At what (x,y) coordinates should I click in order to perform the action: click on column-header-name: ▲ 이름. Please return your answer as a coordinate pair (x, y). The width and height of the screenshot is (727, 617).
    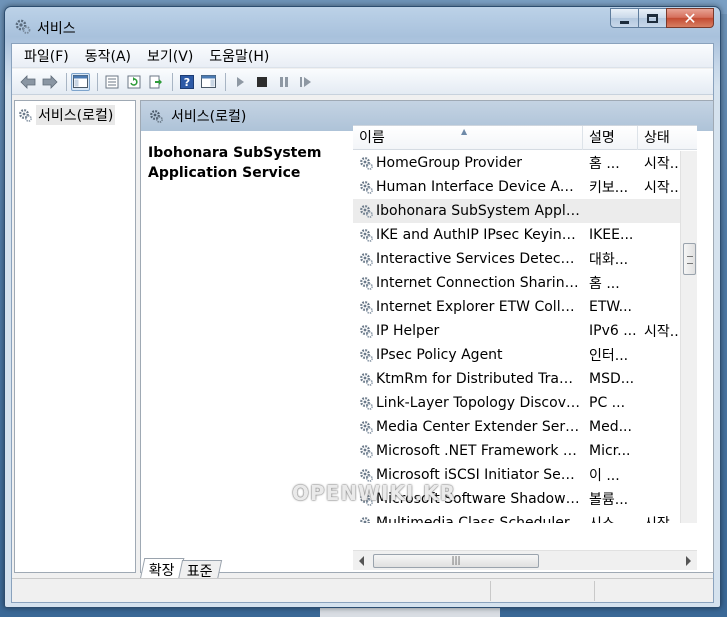
    Looking at the image, I should click on (468, 138).